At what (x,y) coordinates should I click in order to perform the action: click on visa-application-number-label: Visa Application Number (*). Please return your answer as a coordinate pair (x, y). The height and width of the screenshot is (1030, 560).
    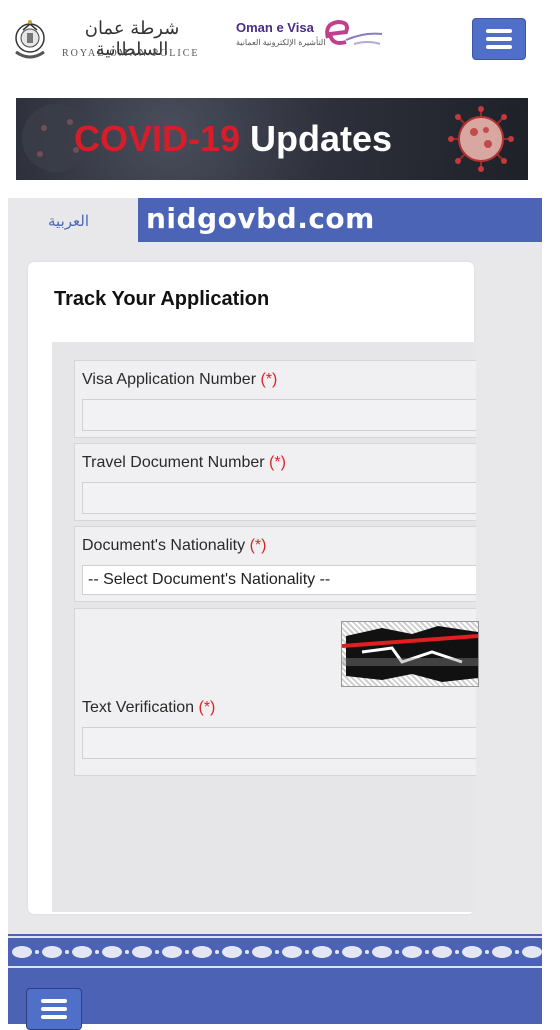
    Looking at the image, I should click on (179, 380).